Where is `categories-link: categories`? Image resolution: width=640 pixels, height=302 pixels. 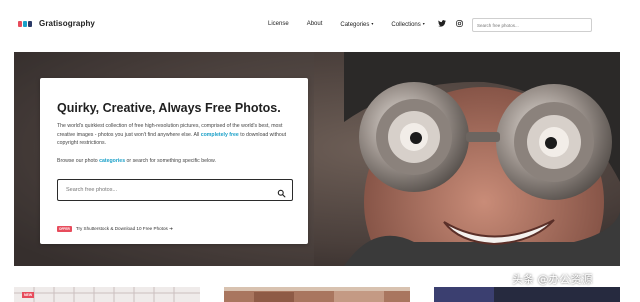
categories-link: categories is located at coordinates (112, 161).